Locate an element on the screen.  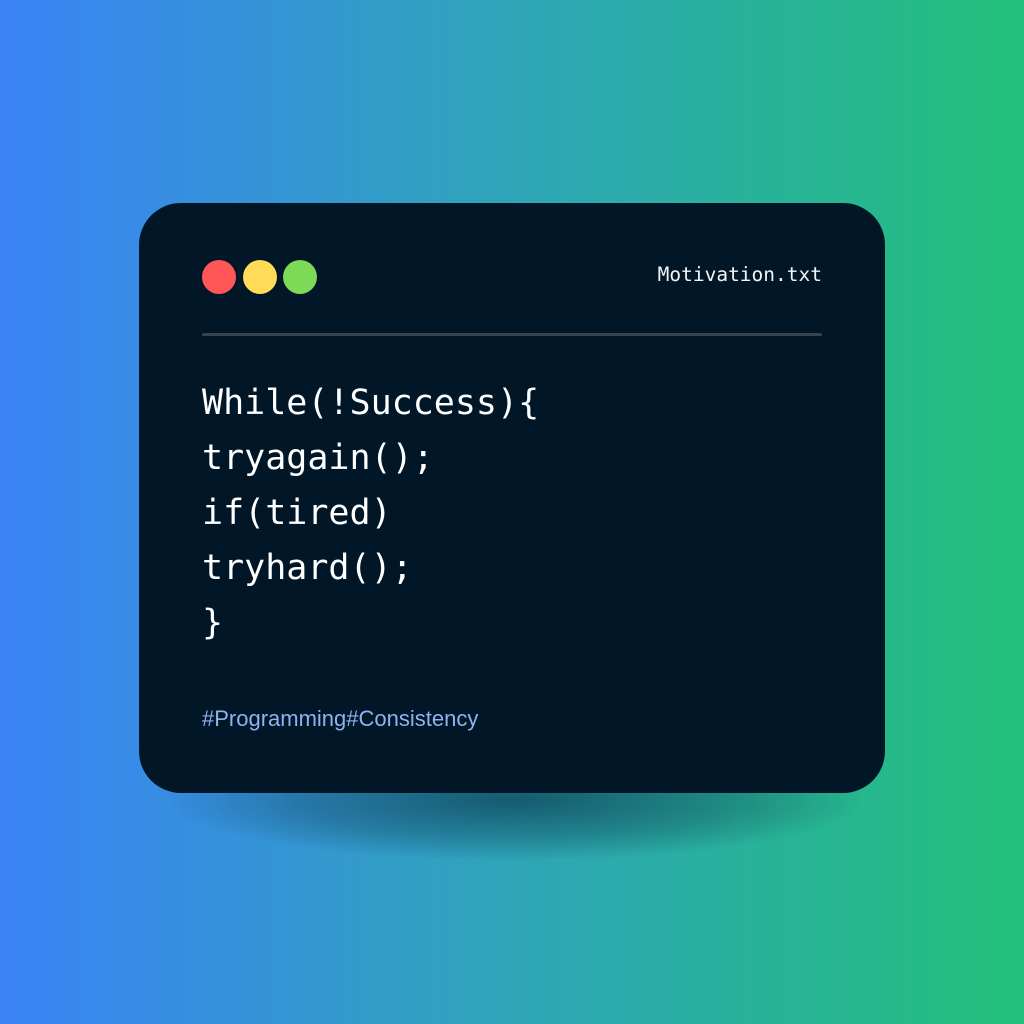
file-name: Motivation.txt is located at coordinates (739, 274).